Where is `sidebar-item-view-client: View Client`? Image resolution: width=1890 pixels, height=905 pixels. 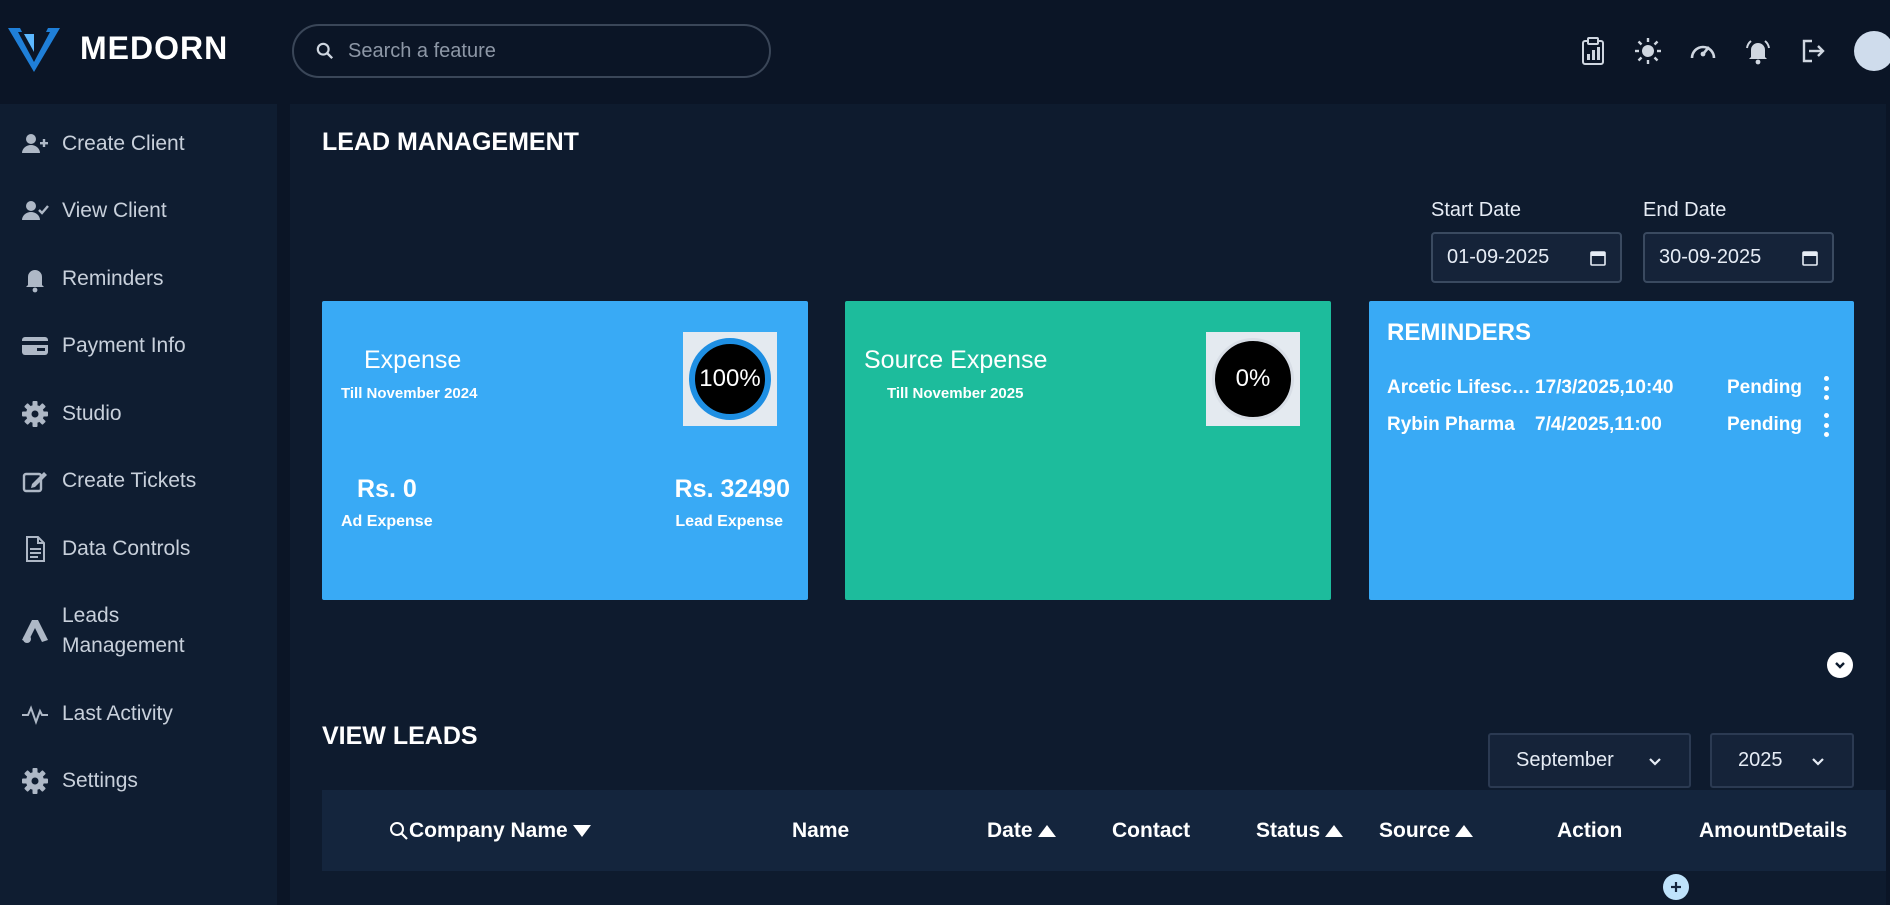 sidebar-item-view-client: View Client is located at coordinates (138, 211).